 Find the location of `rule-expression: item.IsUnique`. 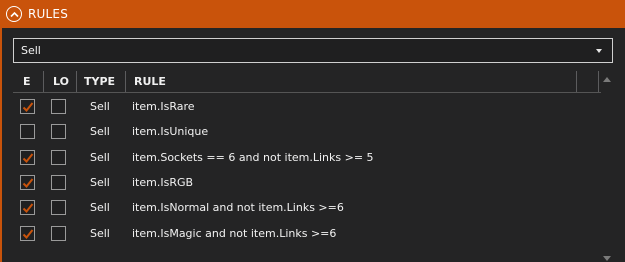

rule-expression: item.IsUnique is located at coordinates (170, 131).